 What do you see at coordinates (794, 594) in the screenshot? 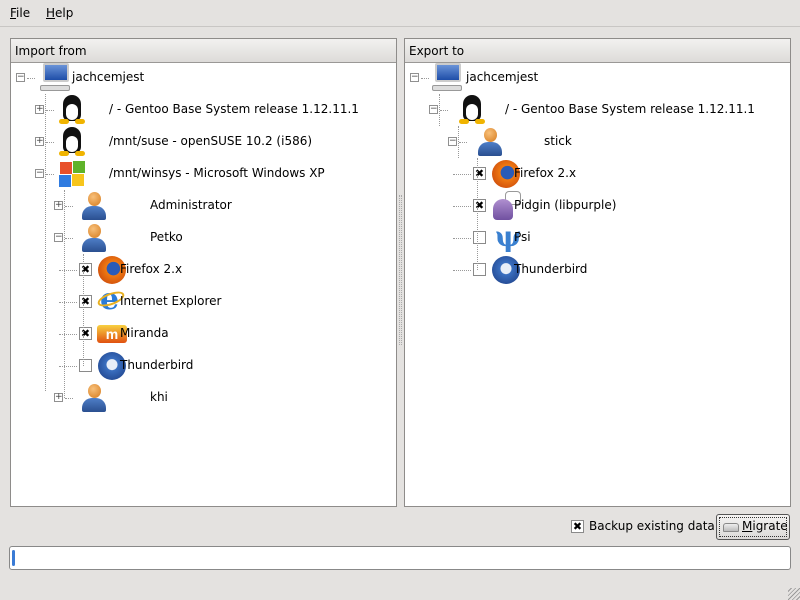
I see `resize-grip` at bounding box center [794, 594].